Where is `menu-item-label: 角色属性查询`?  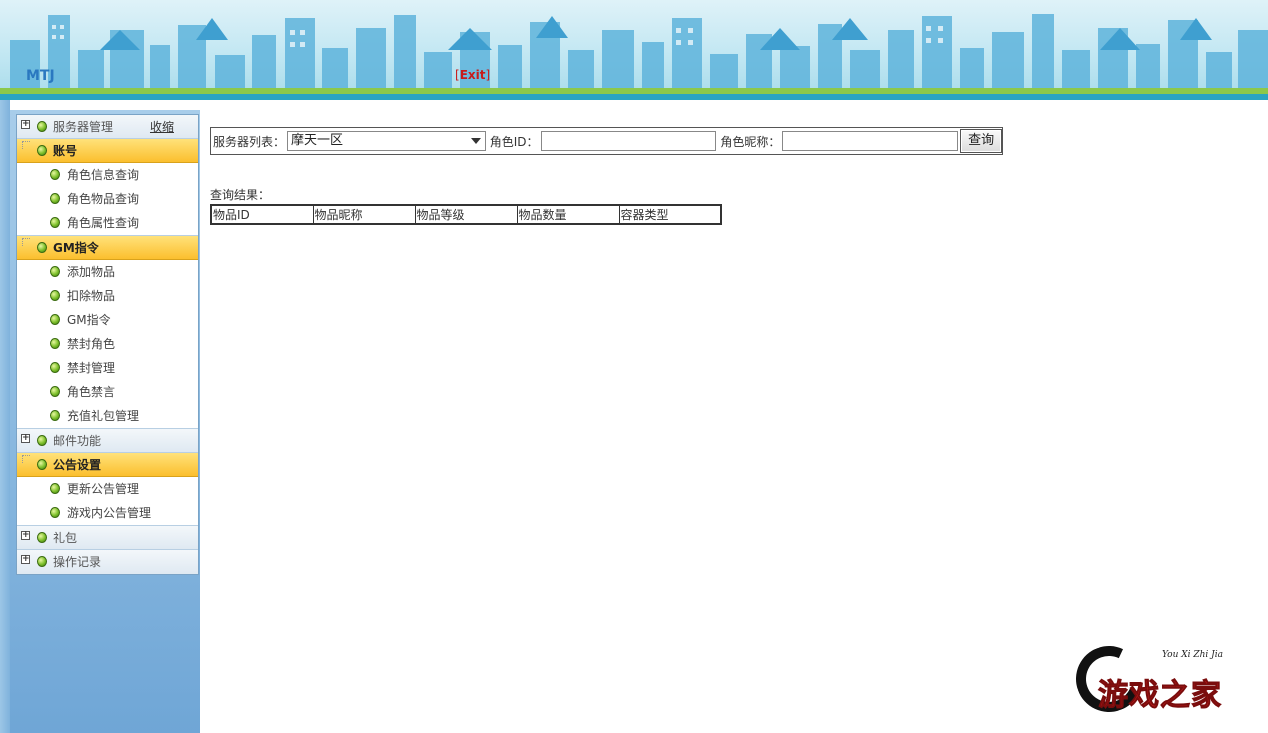
menu-item-label: 角色属性查询 is located at coordinates (103, 223).